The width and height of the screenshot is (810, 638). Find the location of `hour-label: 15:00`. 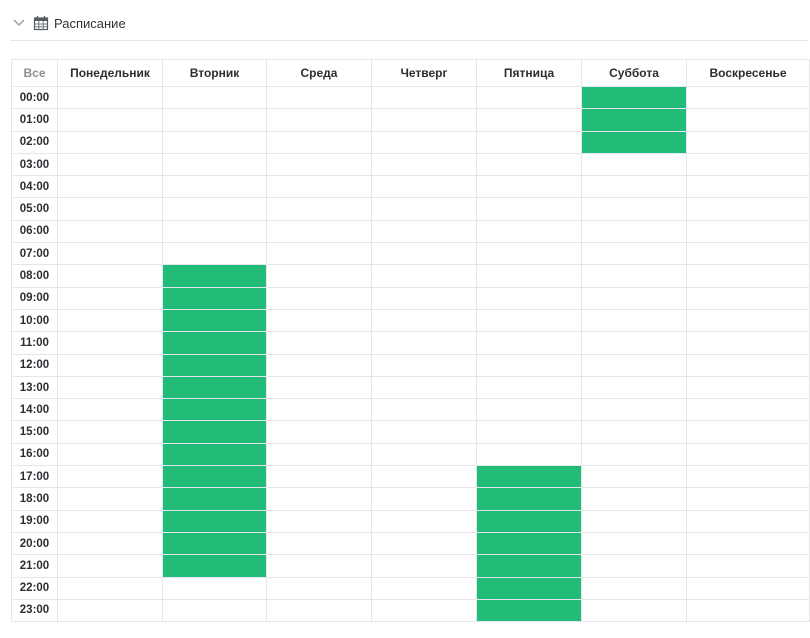

hour-label: 15:00 is located at coordinates (34, 432).